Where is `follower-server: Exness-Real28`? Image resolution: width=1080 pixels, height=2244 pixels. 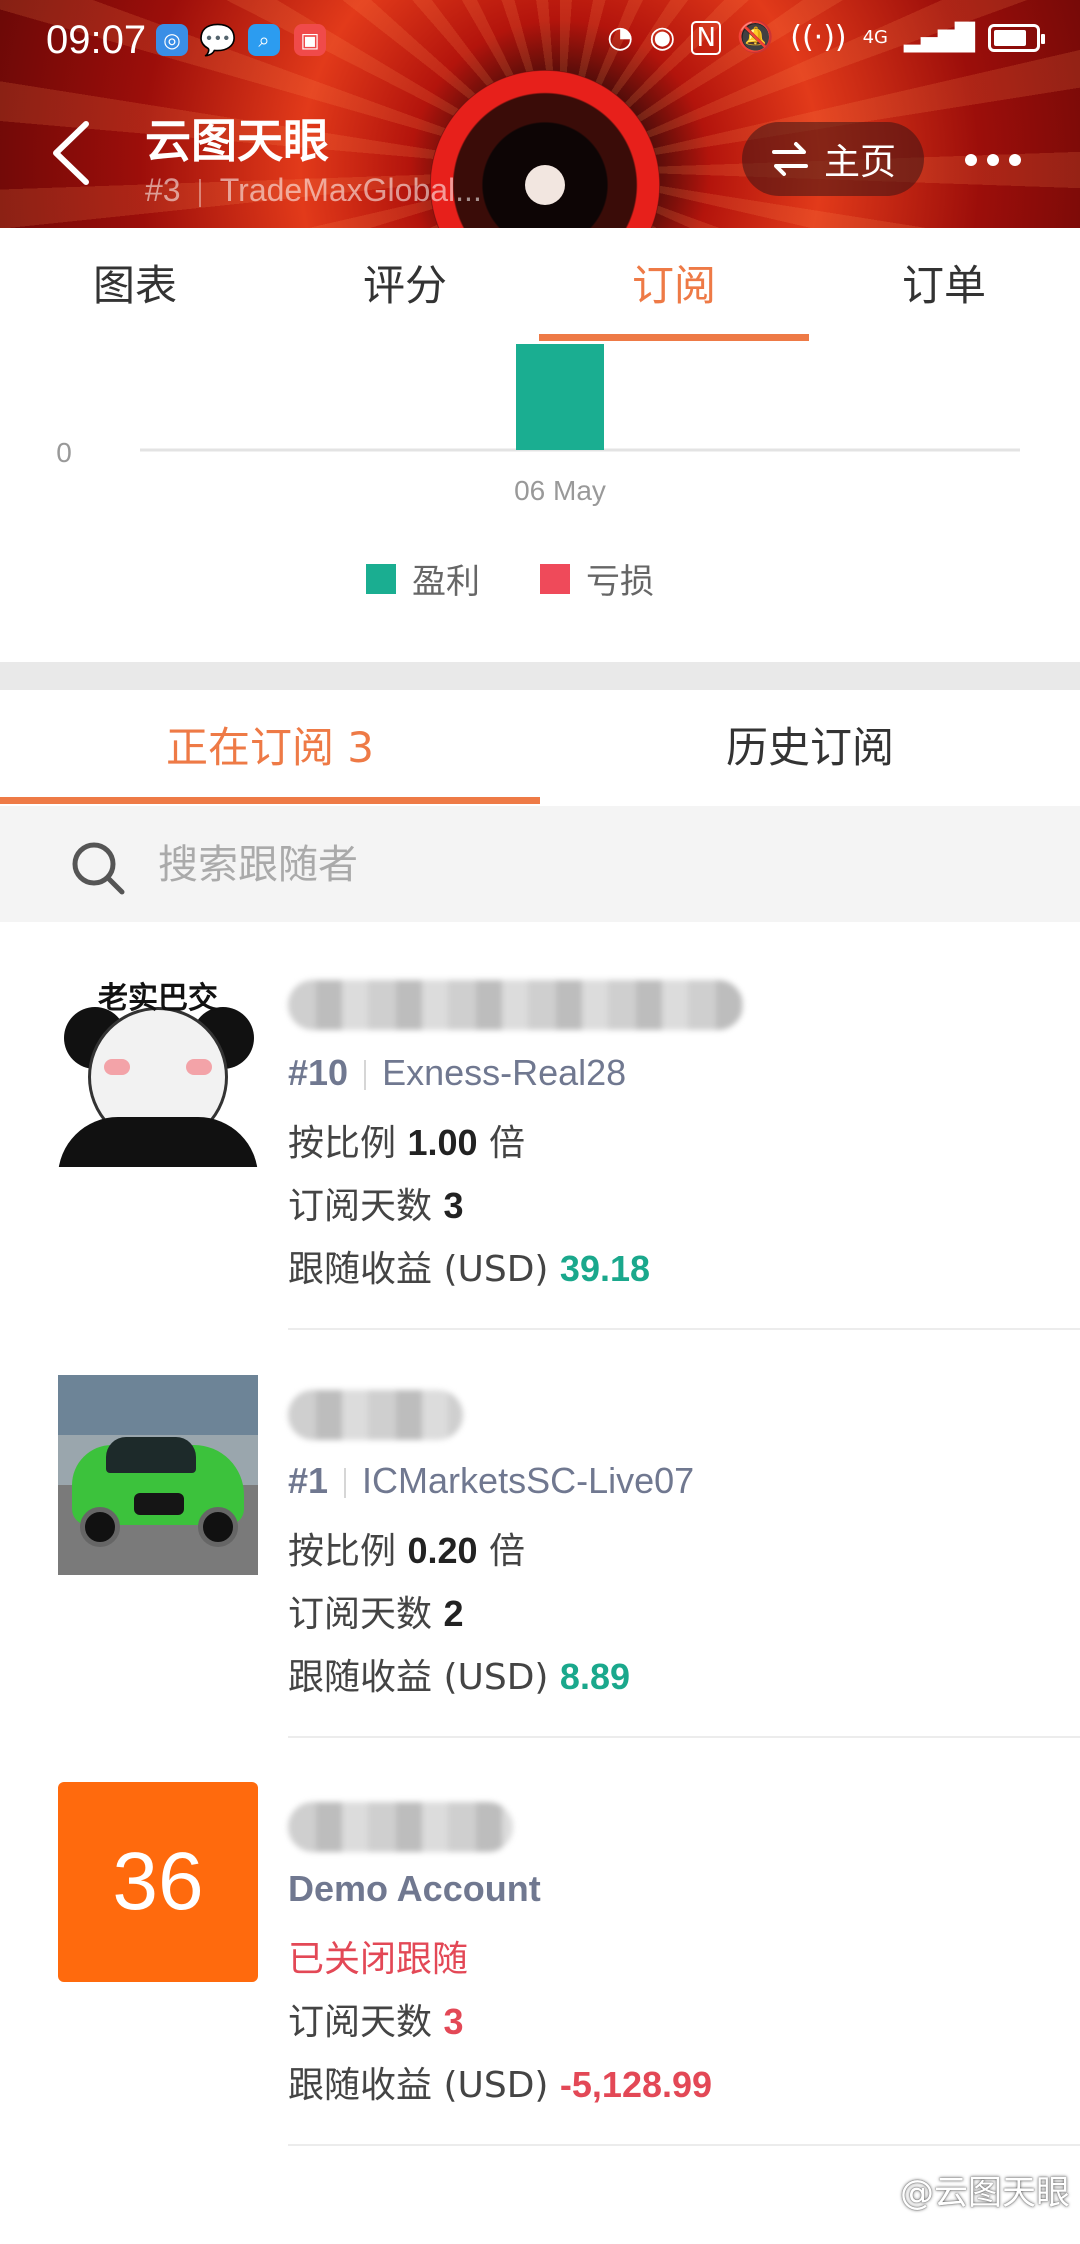 follower-server: Exness-Real28 is located at coordinates (504, 1072).